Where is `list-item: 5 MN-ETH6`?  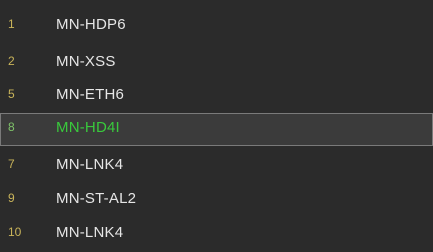
list-item: 5 MN-ETH6 is located at coordinates (216, 96).